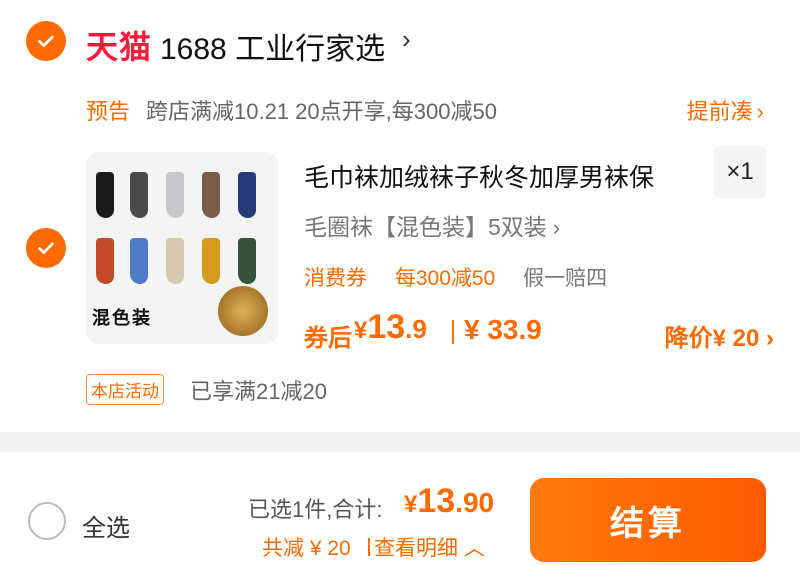  What do you see at coordinates (504, 176) in the screenshot?
I see `product-title: 毛巾袜加绒袜子秋冬加厚男袜保` at bounding box center [504, 176].